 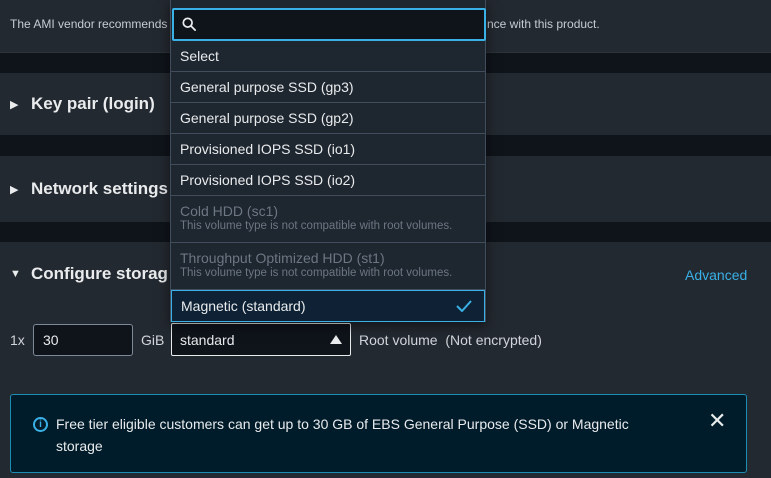 What do you see at coordinates (99, 188) in the screenshot?
I see `network-settings-title: Network settings` at bounding box center [99, 188].